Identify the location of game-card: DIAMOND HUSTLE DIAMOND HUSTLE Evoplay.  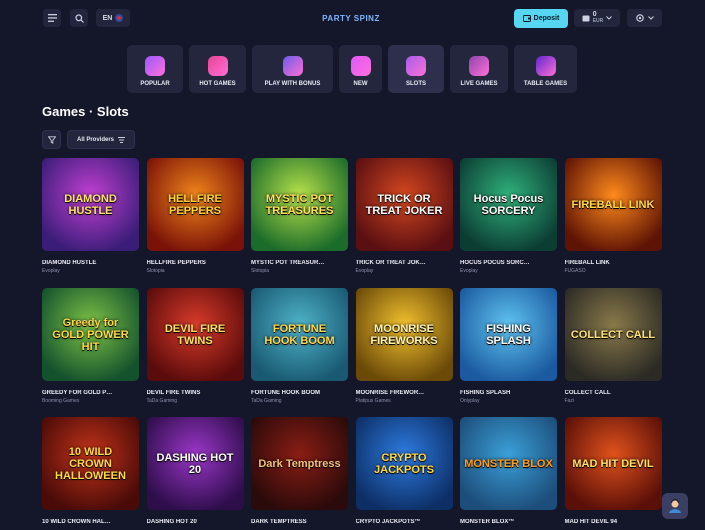
(90, 216).